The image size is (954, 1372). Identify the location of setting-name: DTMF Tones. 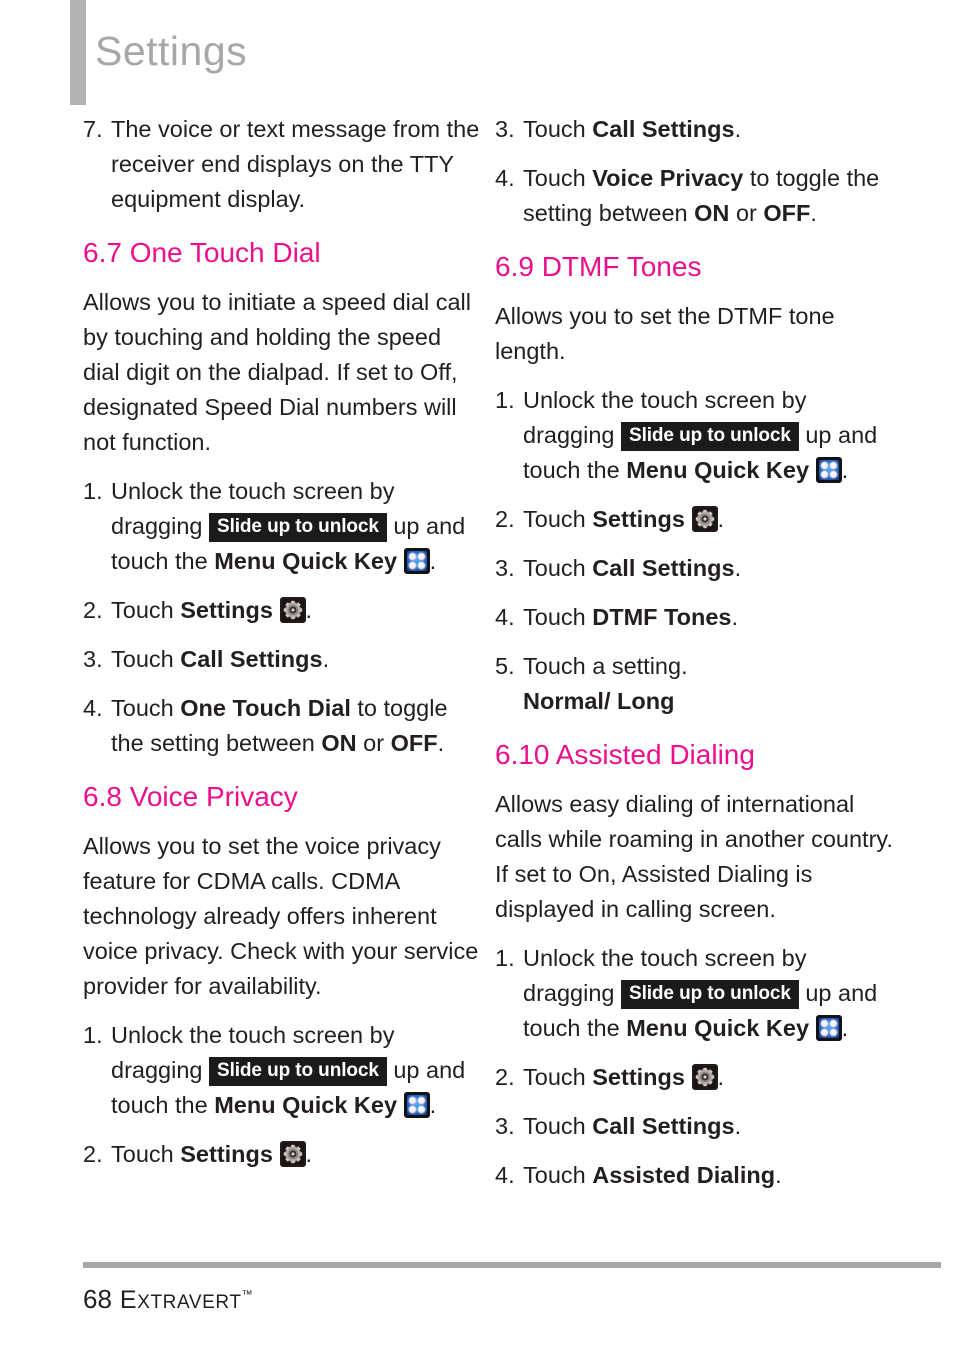
(662, 617).